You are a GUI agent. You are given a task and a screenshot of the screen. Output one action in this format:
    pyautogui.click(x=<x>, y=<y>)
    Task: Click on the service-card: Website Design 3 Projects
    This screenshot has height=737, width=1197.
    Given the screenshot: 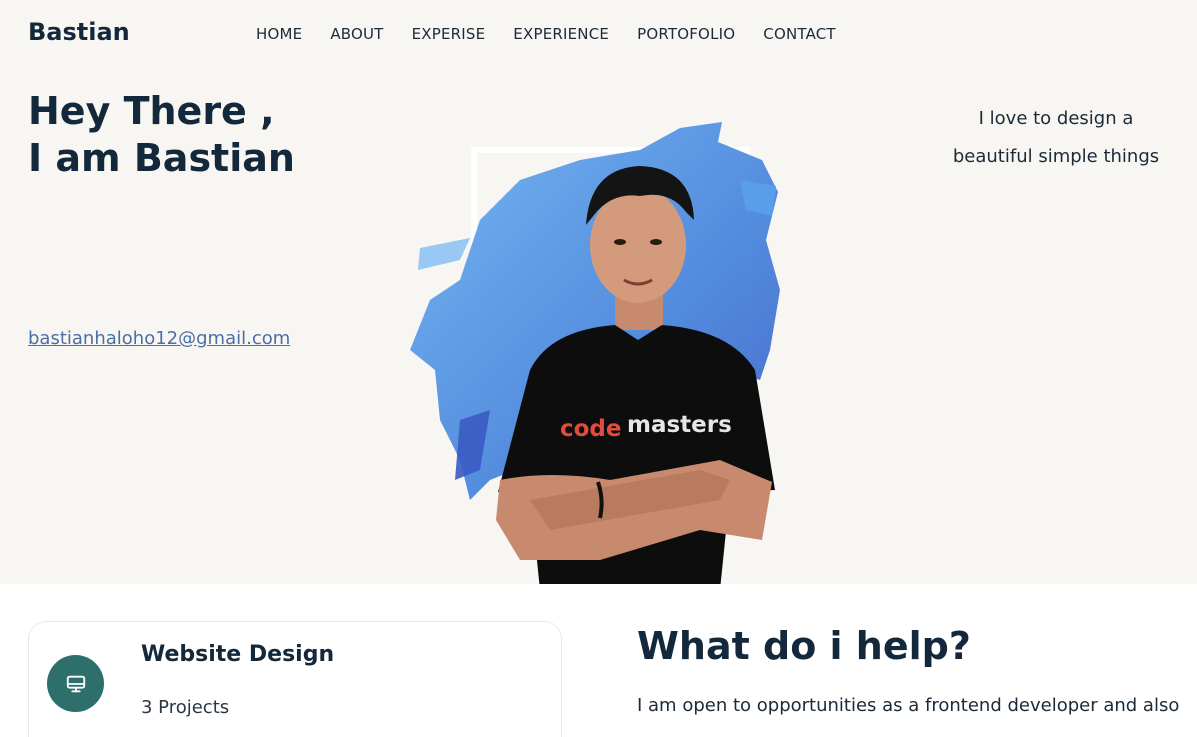 What is the action you would take?
    pyautogui.click(x=295, y=679)
    